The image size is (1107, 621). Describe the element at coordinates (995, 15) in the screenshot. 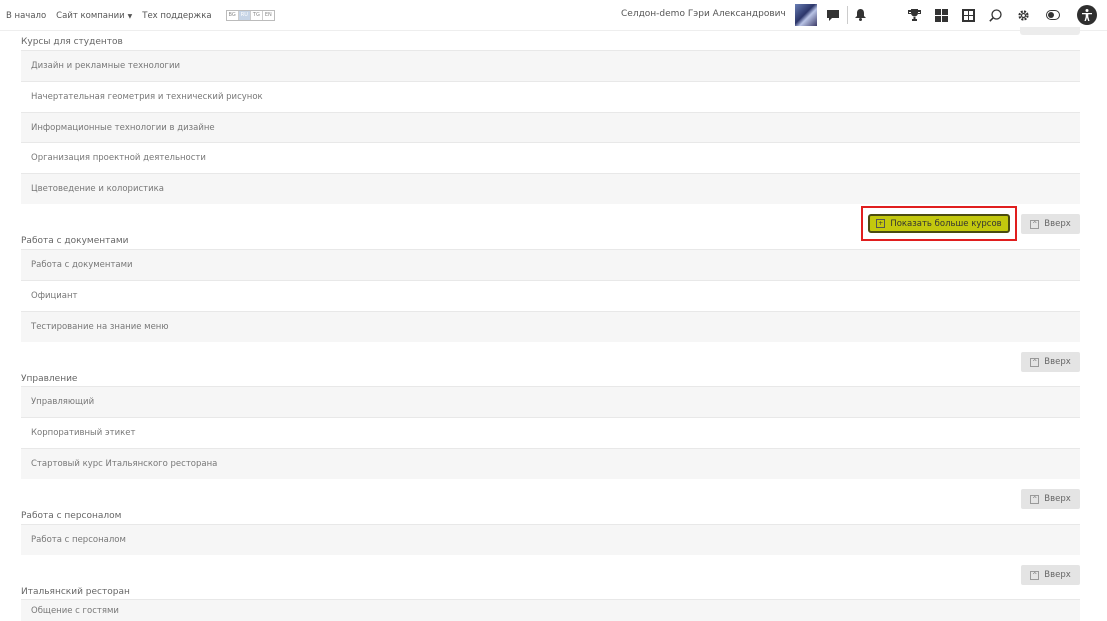

I see `search-icon` at that location.